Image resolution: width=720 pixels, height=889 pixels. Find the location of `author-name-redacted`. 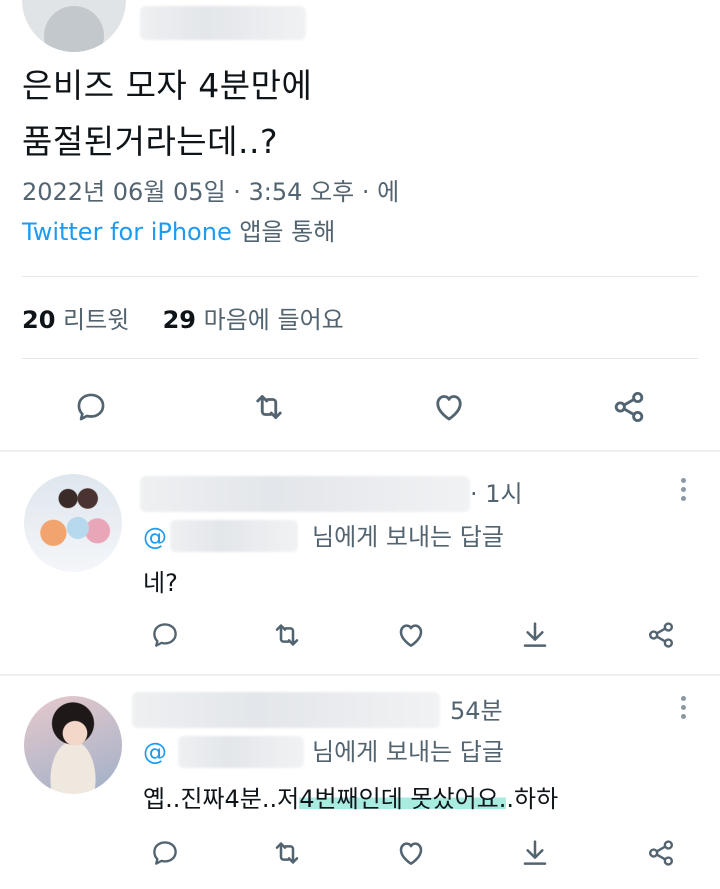

author-name-redacted is located at coordinates (223, 23).